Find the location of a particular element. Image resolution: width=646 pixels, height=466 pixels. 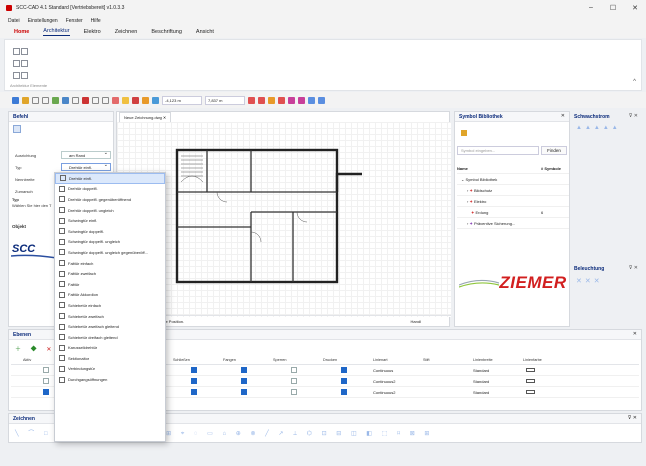

dropdown-item: Falttür zweifach is located at coordinates (110, 273).